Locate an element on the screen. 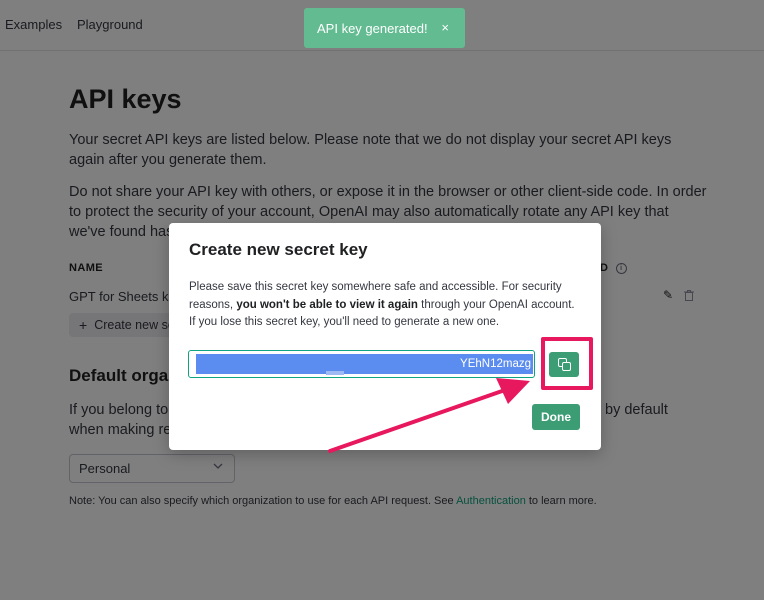 This screenshot has width=764, height=600. annotation-arrow is located at coordinates (429, 415).